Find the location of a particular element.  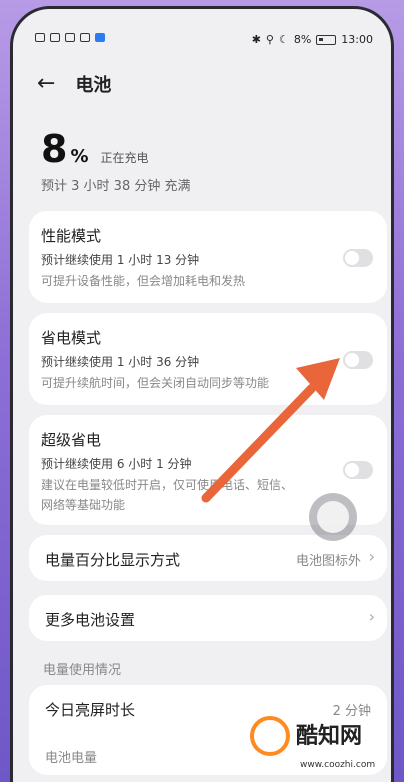

percentage-display-label: 电量百分比显示方式 is located at coordinates (113, 560).